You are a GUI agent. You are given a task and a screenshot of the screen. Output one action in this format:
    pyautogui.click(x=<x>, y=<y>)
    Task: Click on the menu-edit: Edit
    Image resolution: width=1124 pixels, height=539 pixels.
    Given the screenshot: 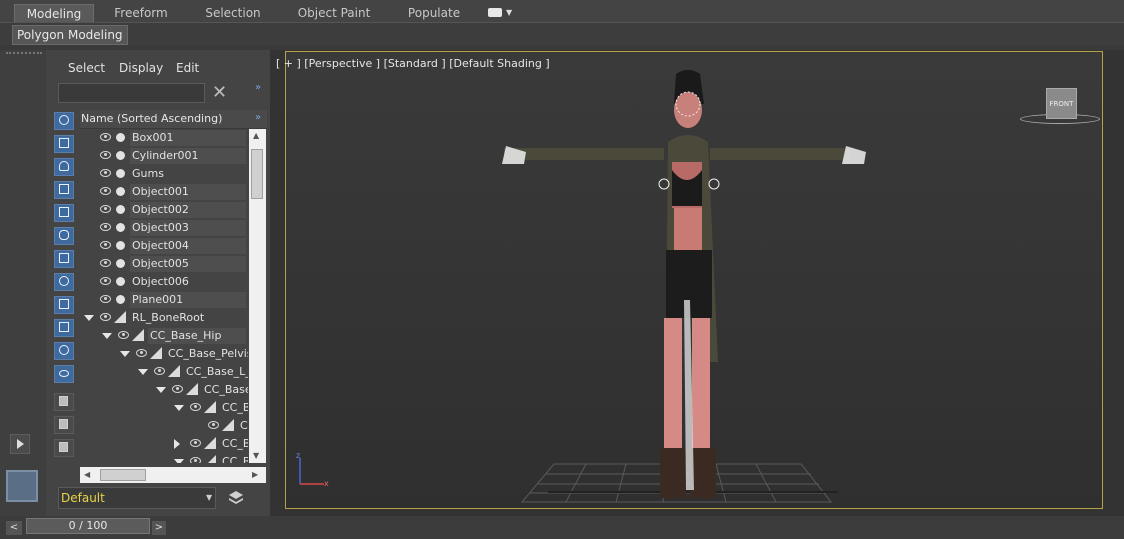 What is the action you would take?
    pyautogui.click(x=187, y=68)
    